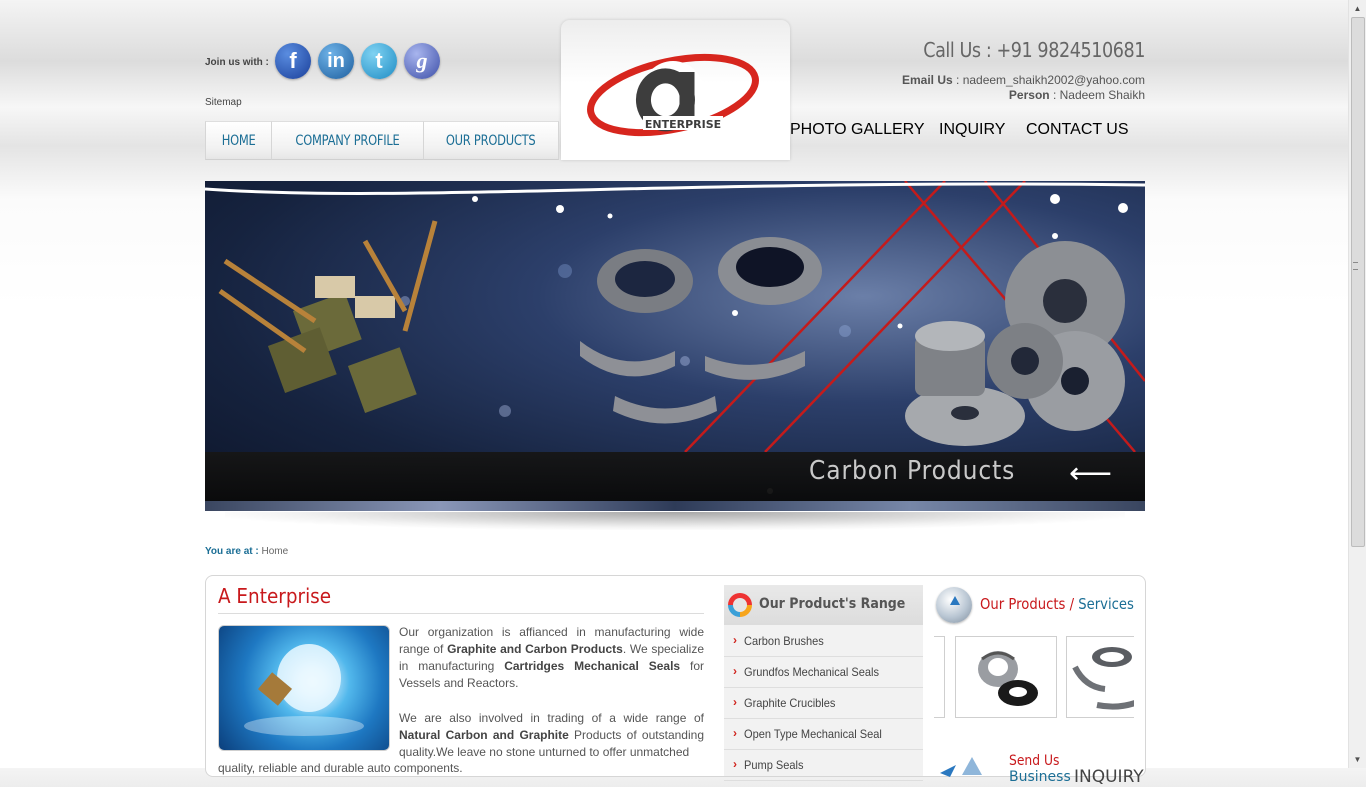 The width and height of the screenshot is (1366, 787). What do you see at coordinates (422, 61) in the screenshot?
I see `google-icon: g` at bounding box center [422, 61].